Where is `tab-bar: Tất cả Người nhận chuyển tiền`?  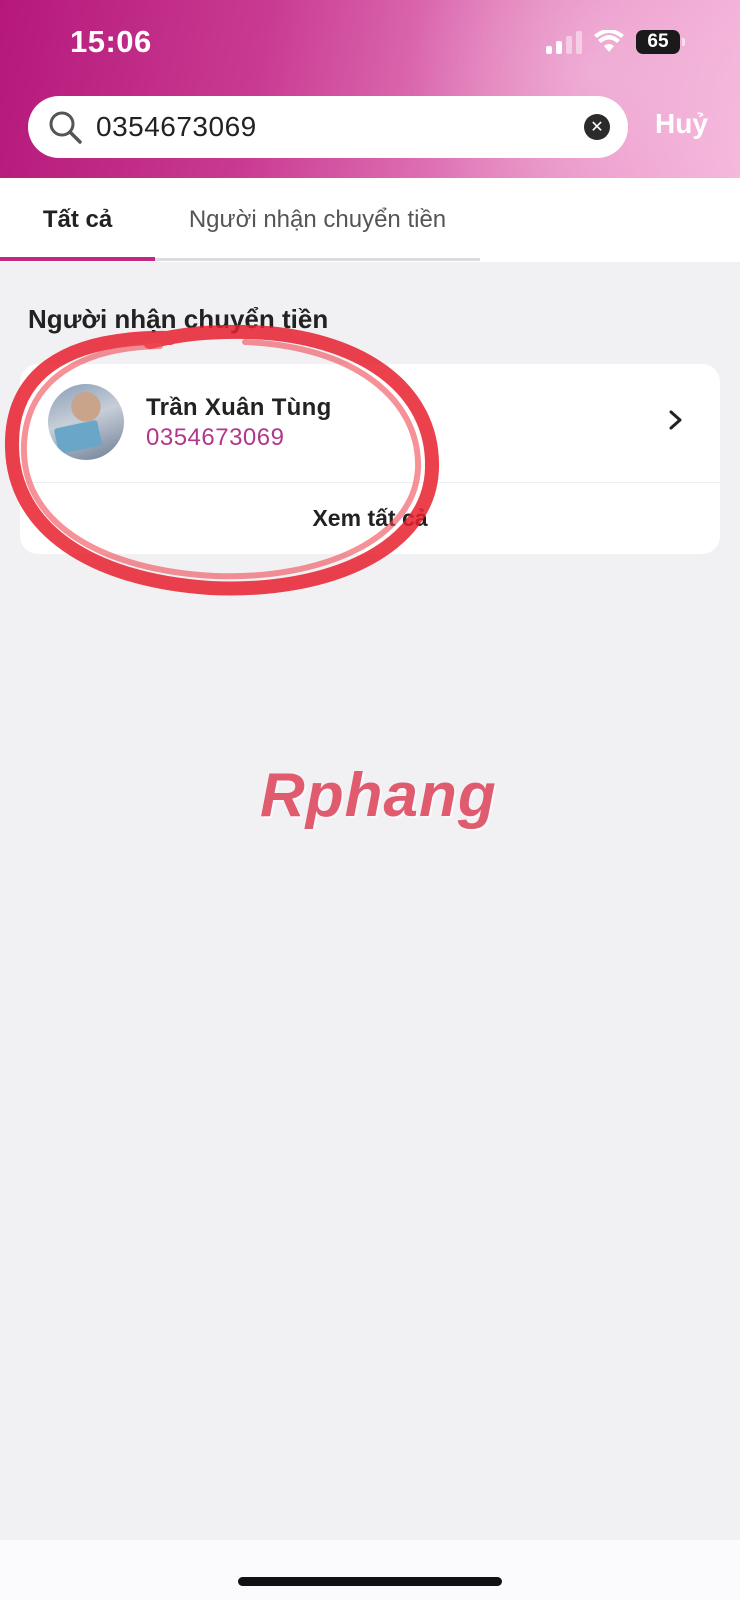 tab-bar: Tất cả Người nhận chuyển tiền is located at coordinates (370, 220).